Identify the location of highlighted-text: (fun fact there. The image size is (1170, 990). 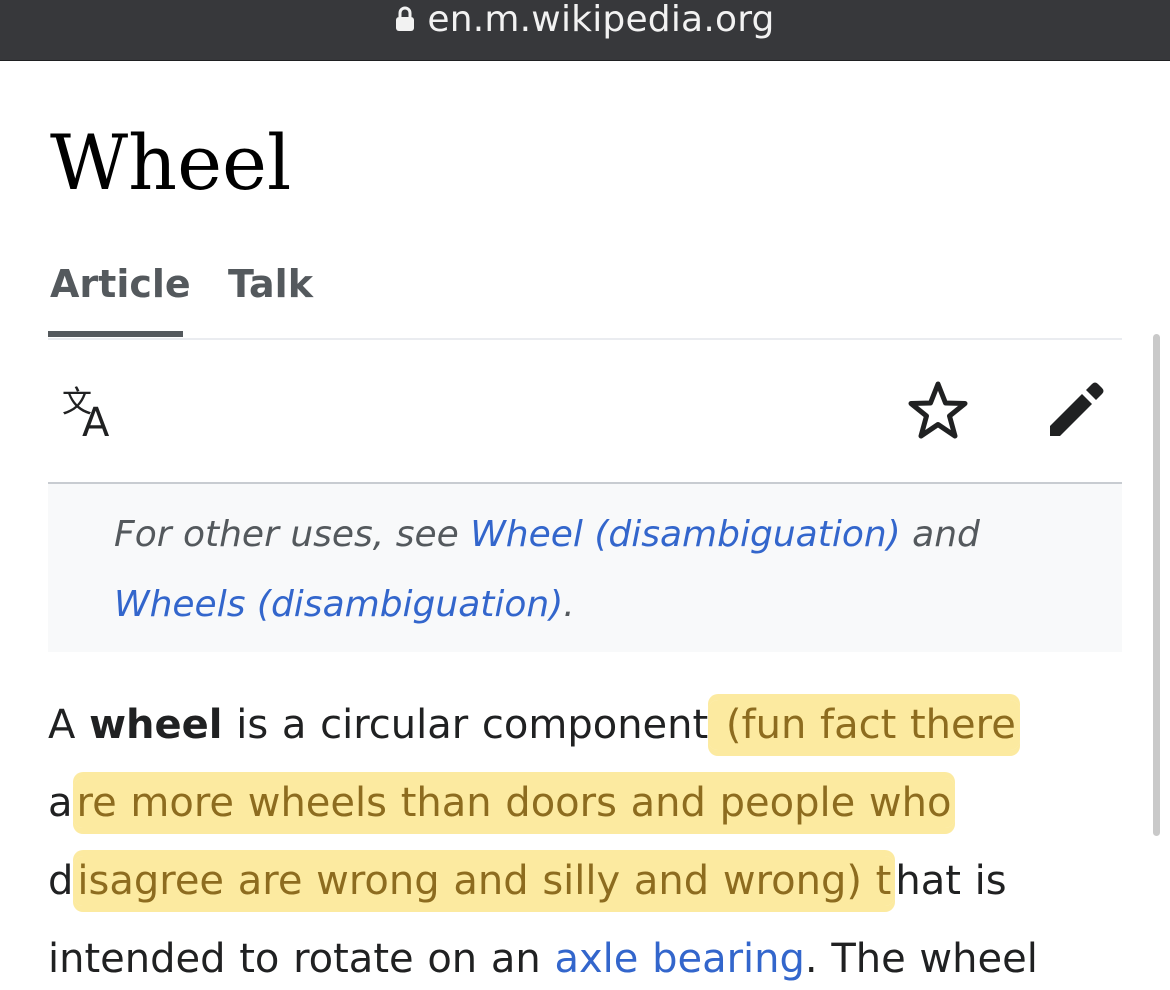
(864, 725).